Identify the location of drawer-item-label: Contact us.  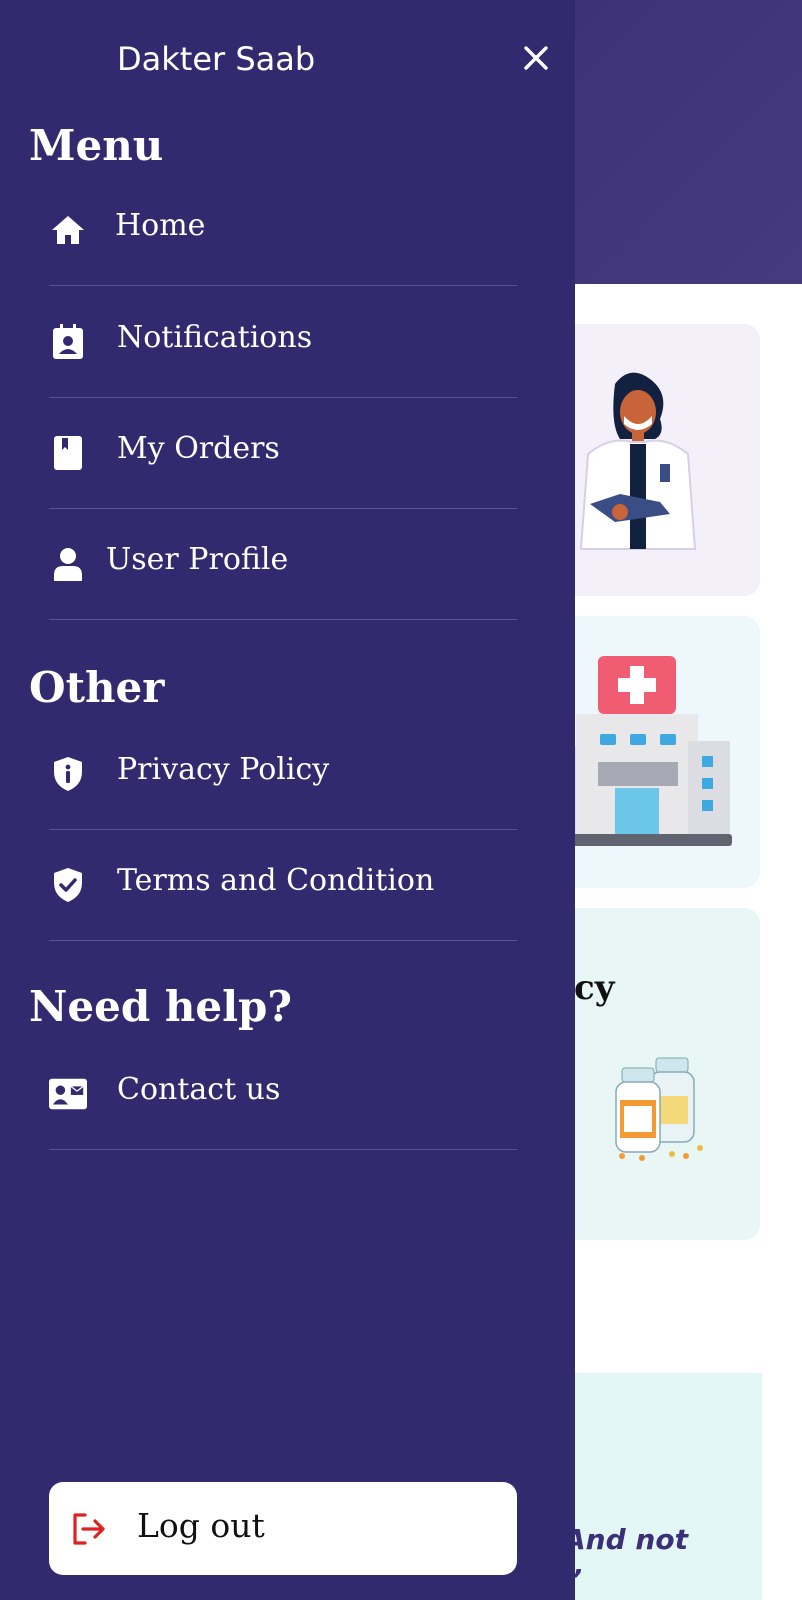
(199, 1089).